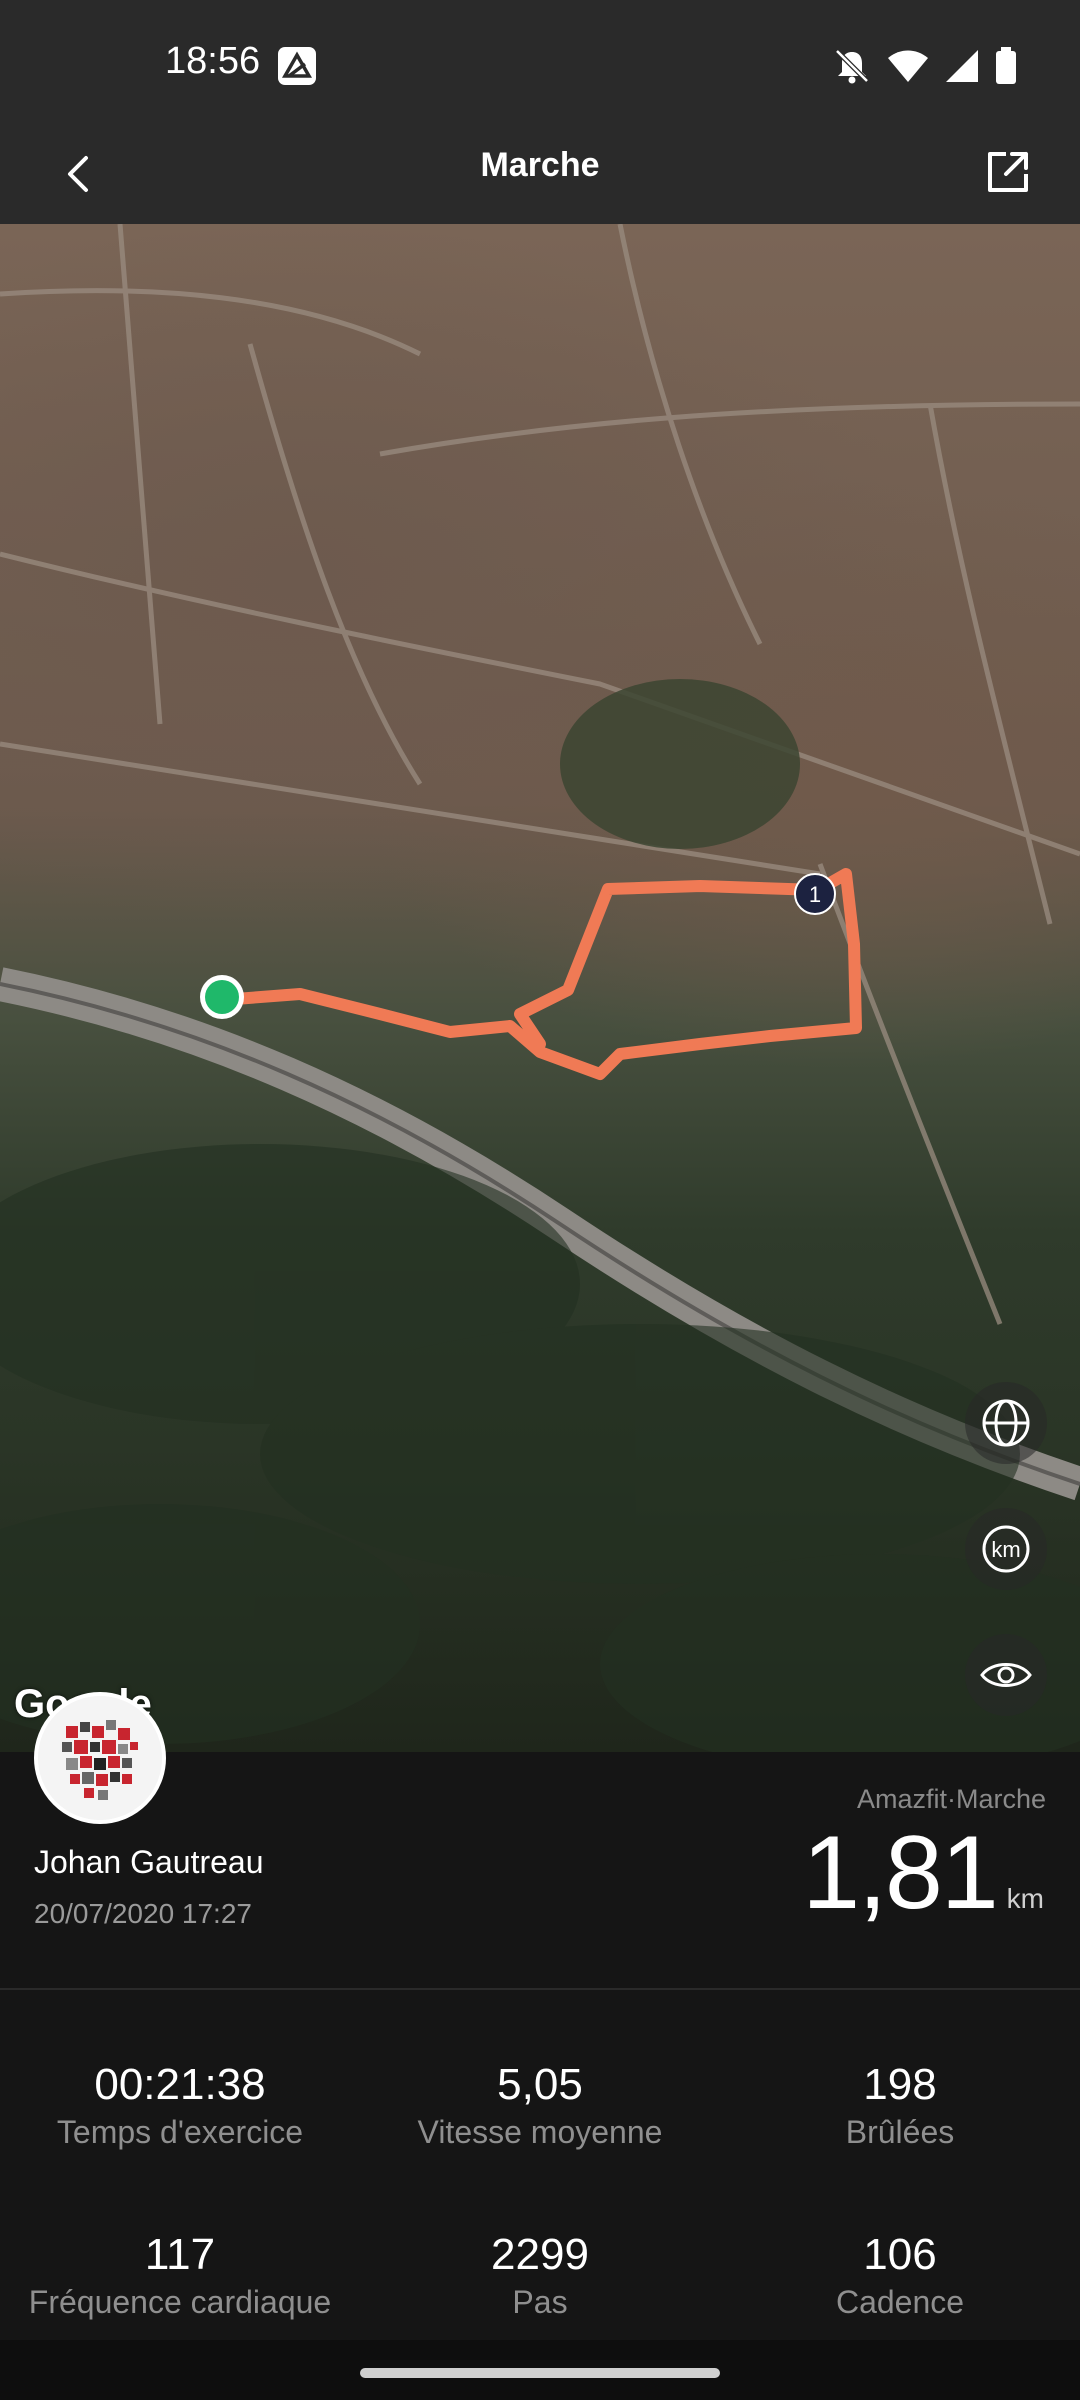 This screenshot has height=2400, width=1080. I want to click on mute-icon, so click(852, 68).